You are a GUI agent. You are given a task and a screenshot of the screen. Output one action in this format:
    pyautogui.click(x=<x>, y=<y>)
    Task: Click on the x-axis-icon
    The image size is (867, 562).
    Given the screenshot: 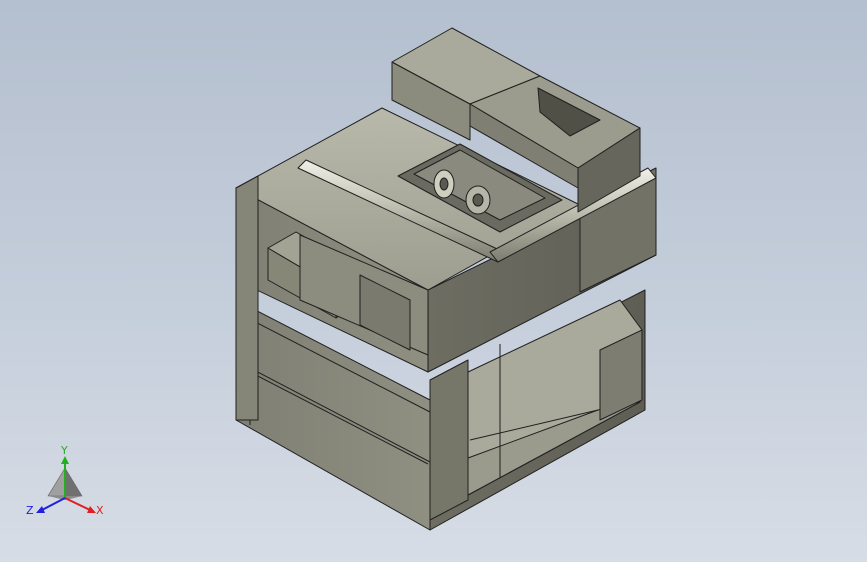 What is the action you would take?
    pyautogui.click(x=77, y=504)
    